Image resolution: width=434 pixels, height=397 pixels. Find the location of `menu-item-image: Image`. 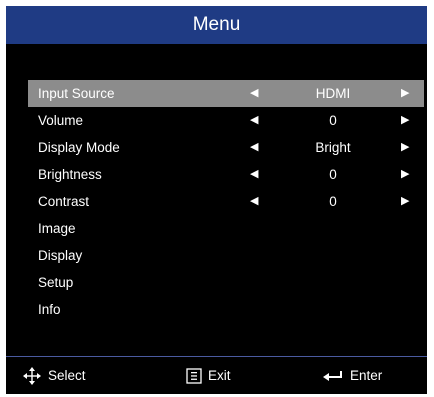

menu-item-image: Image is located at coordinates (226, 228).